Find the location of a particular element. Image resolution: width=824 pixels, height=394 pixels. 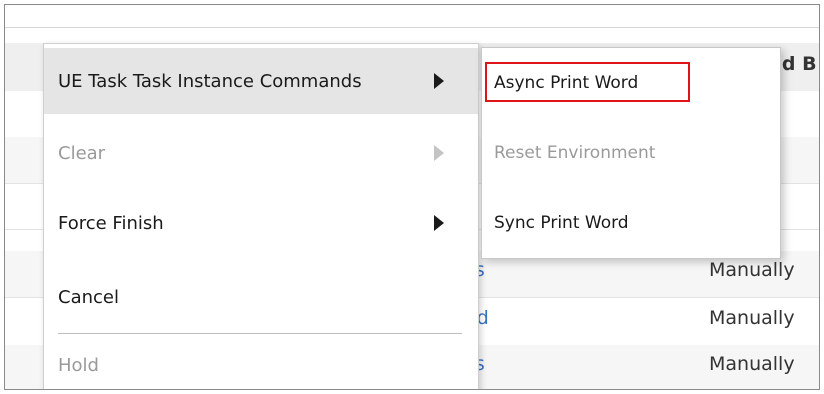

menu-item-ue-task-commands: UE Task Task Instance Commands is located at coordinates (261, 81).